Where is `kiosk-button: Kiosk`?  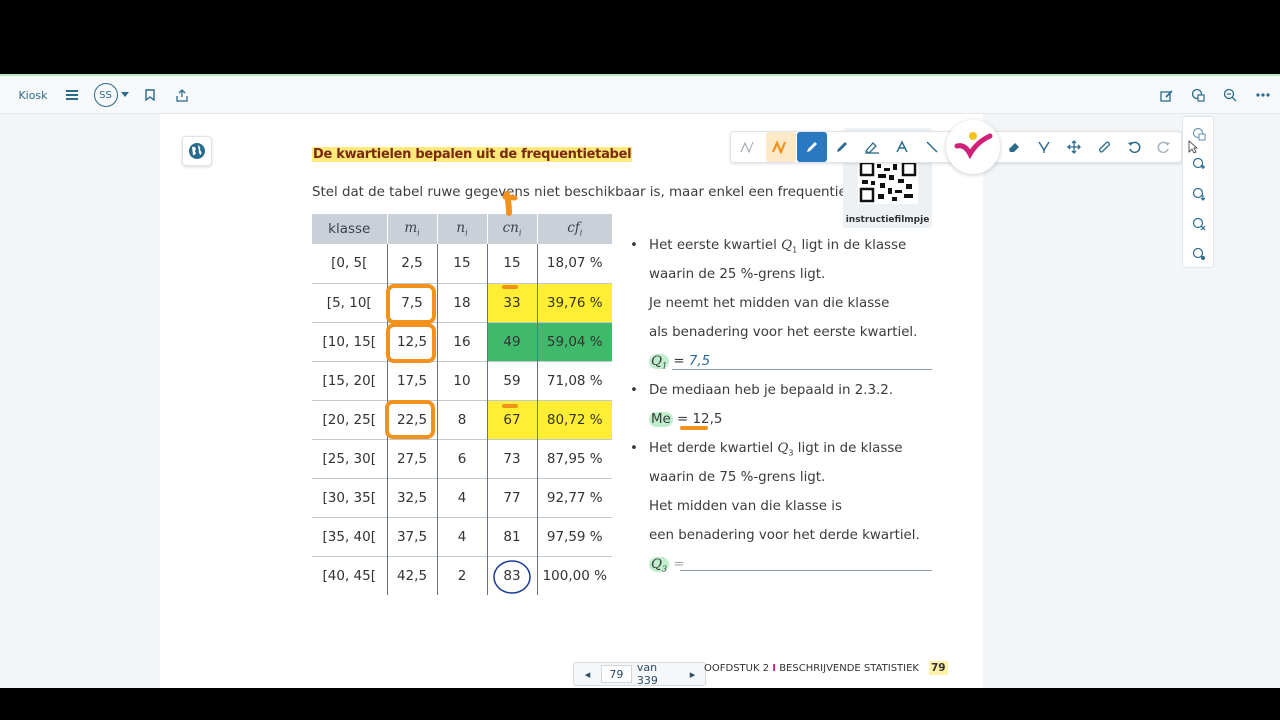 kiosk-button: Kiosk is located at coordinates (33, 95).